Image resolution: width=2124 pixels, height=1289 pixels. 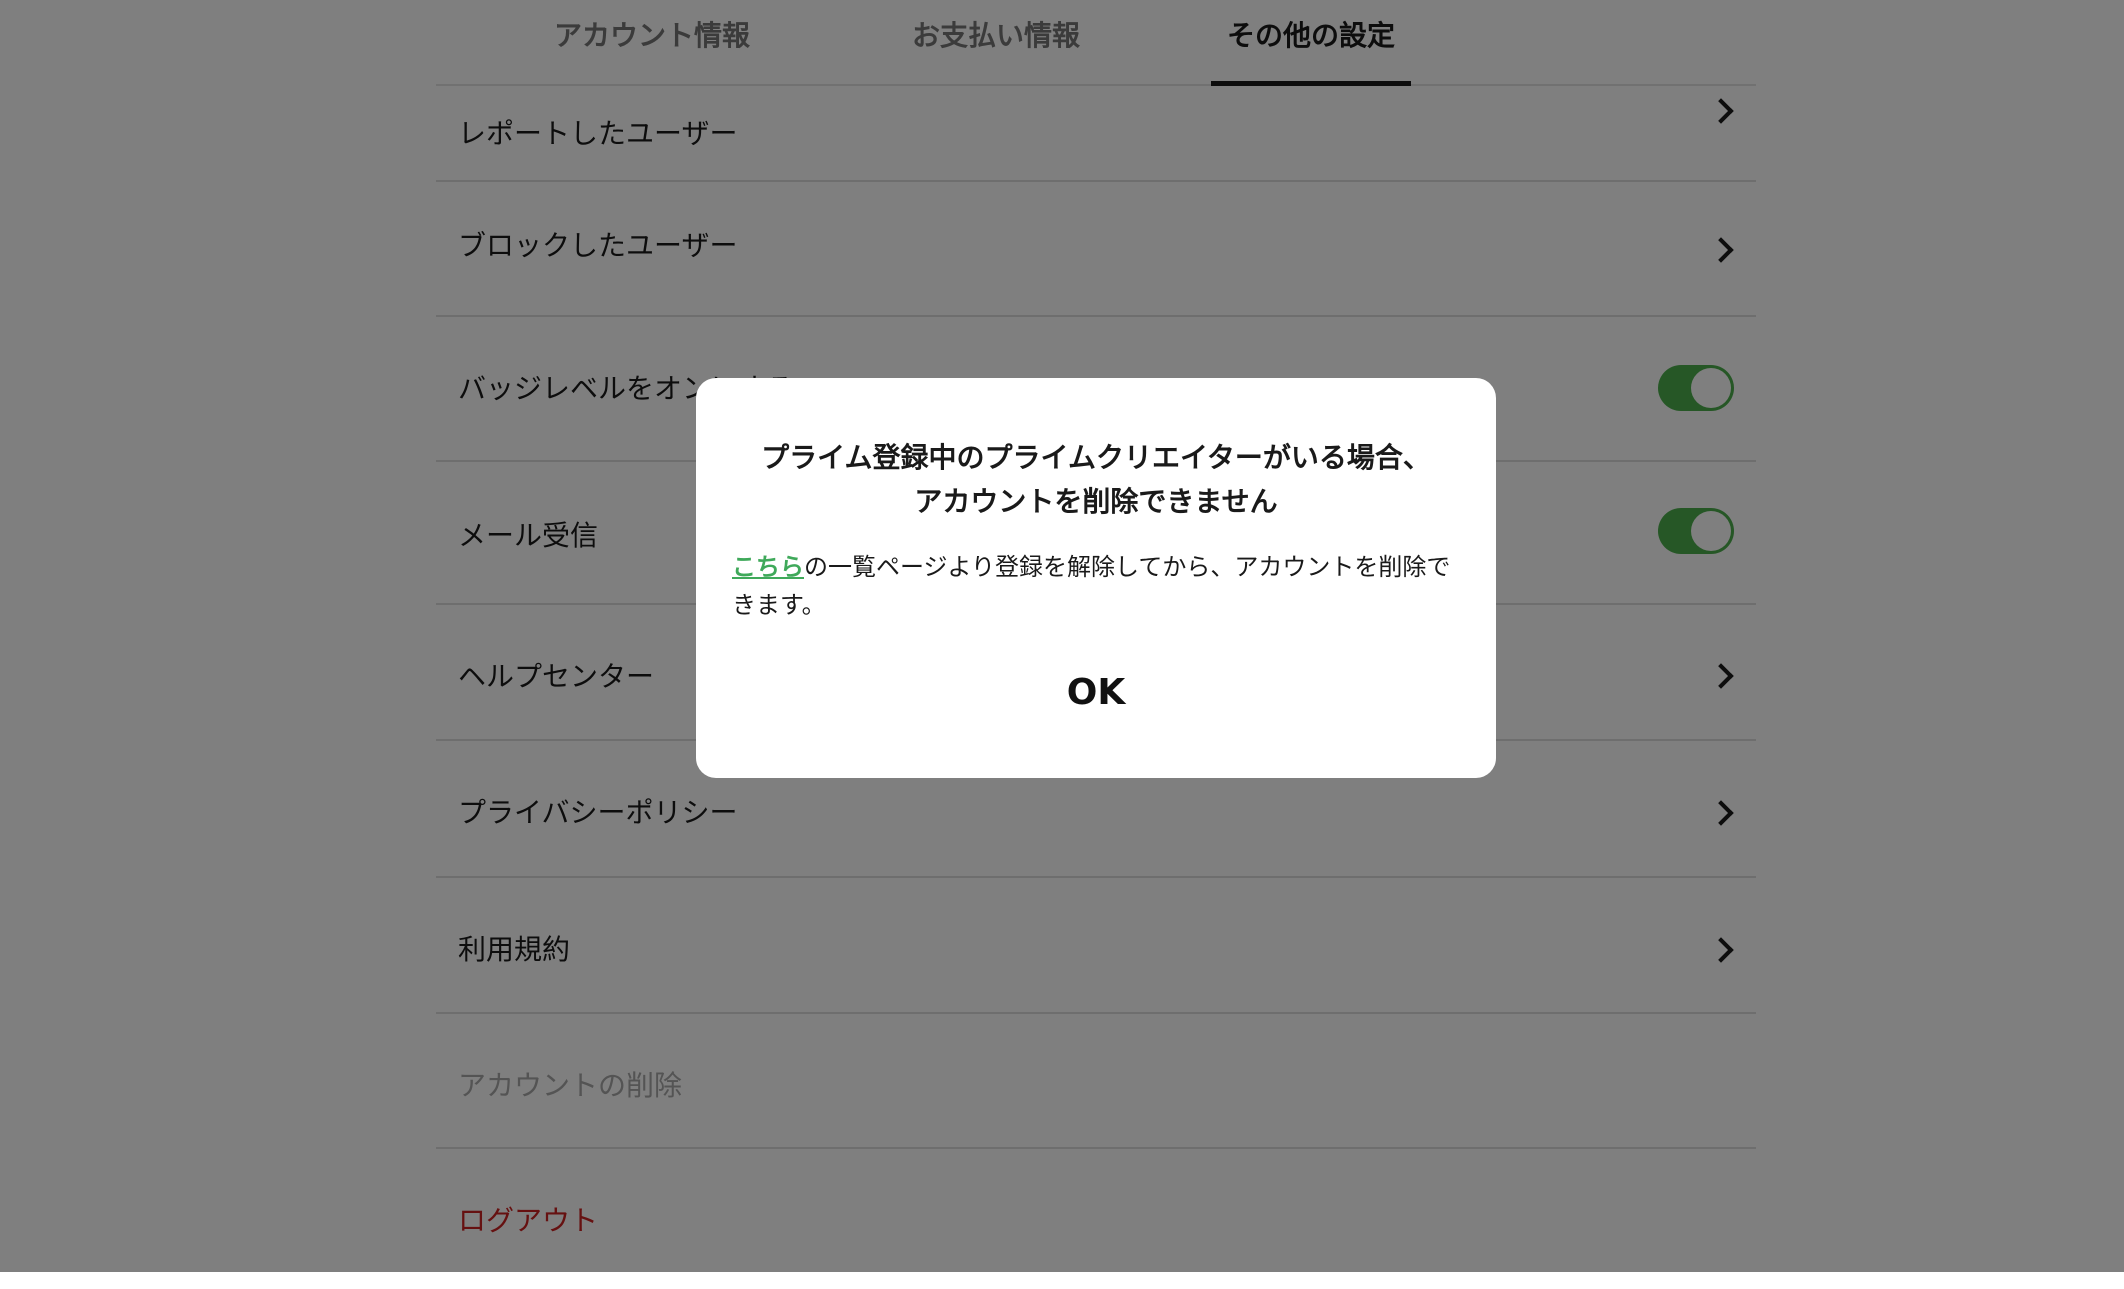 I want to click on dialog-title-line2: アカウントを削除できません, so click(x=1096, y=501).